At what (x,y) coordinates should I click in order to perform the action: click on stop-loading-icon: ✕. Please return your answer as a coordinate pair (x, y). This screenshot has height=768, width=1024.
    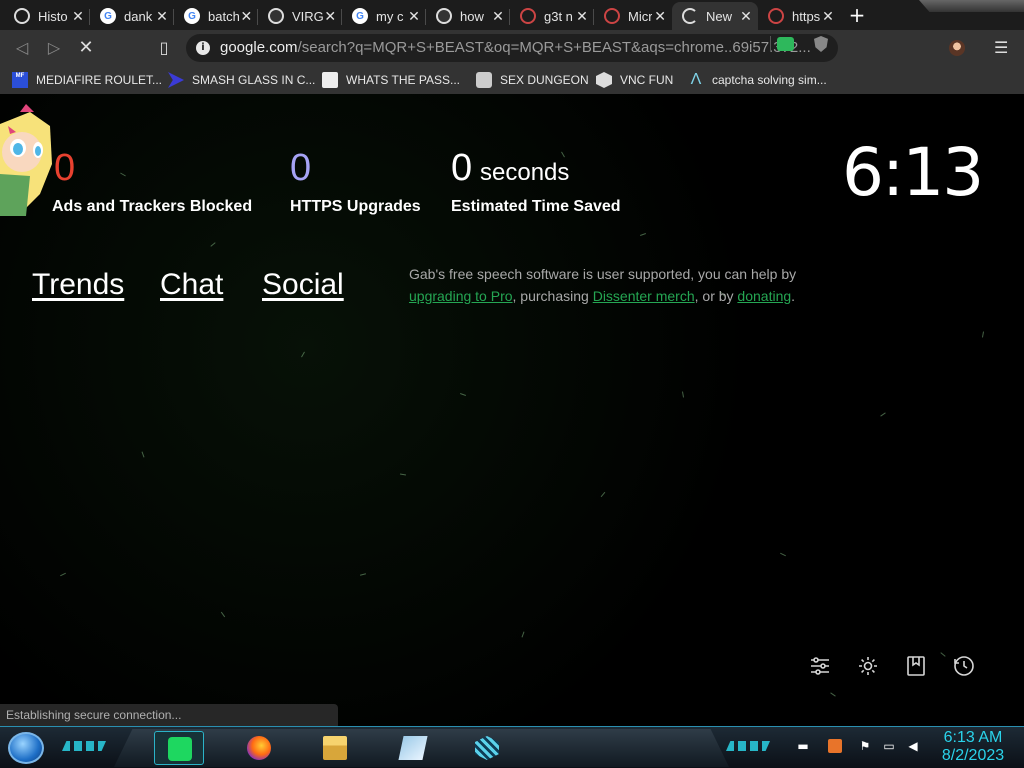
    Looking at the image, I should click on (86, 48).